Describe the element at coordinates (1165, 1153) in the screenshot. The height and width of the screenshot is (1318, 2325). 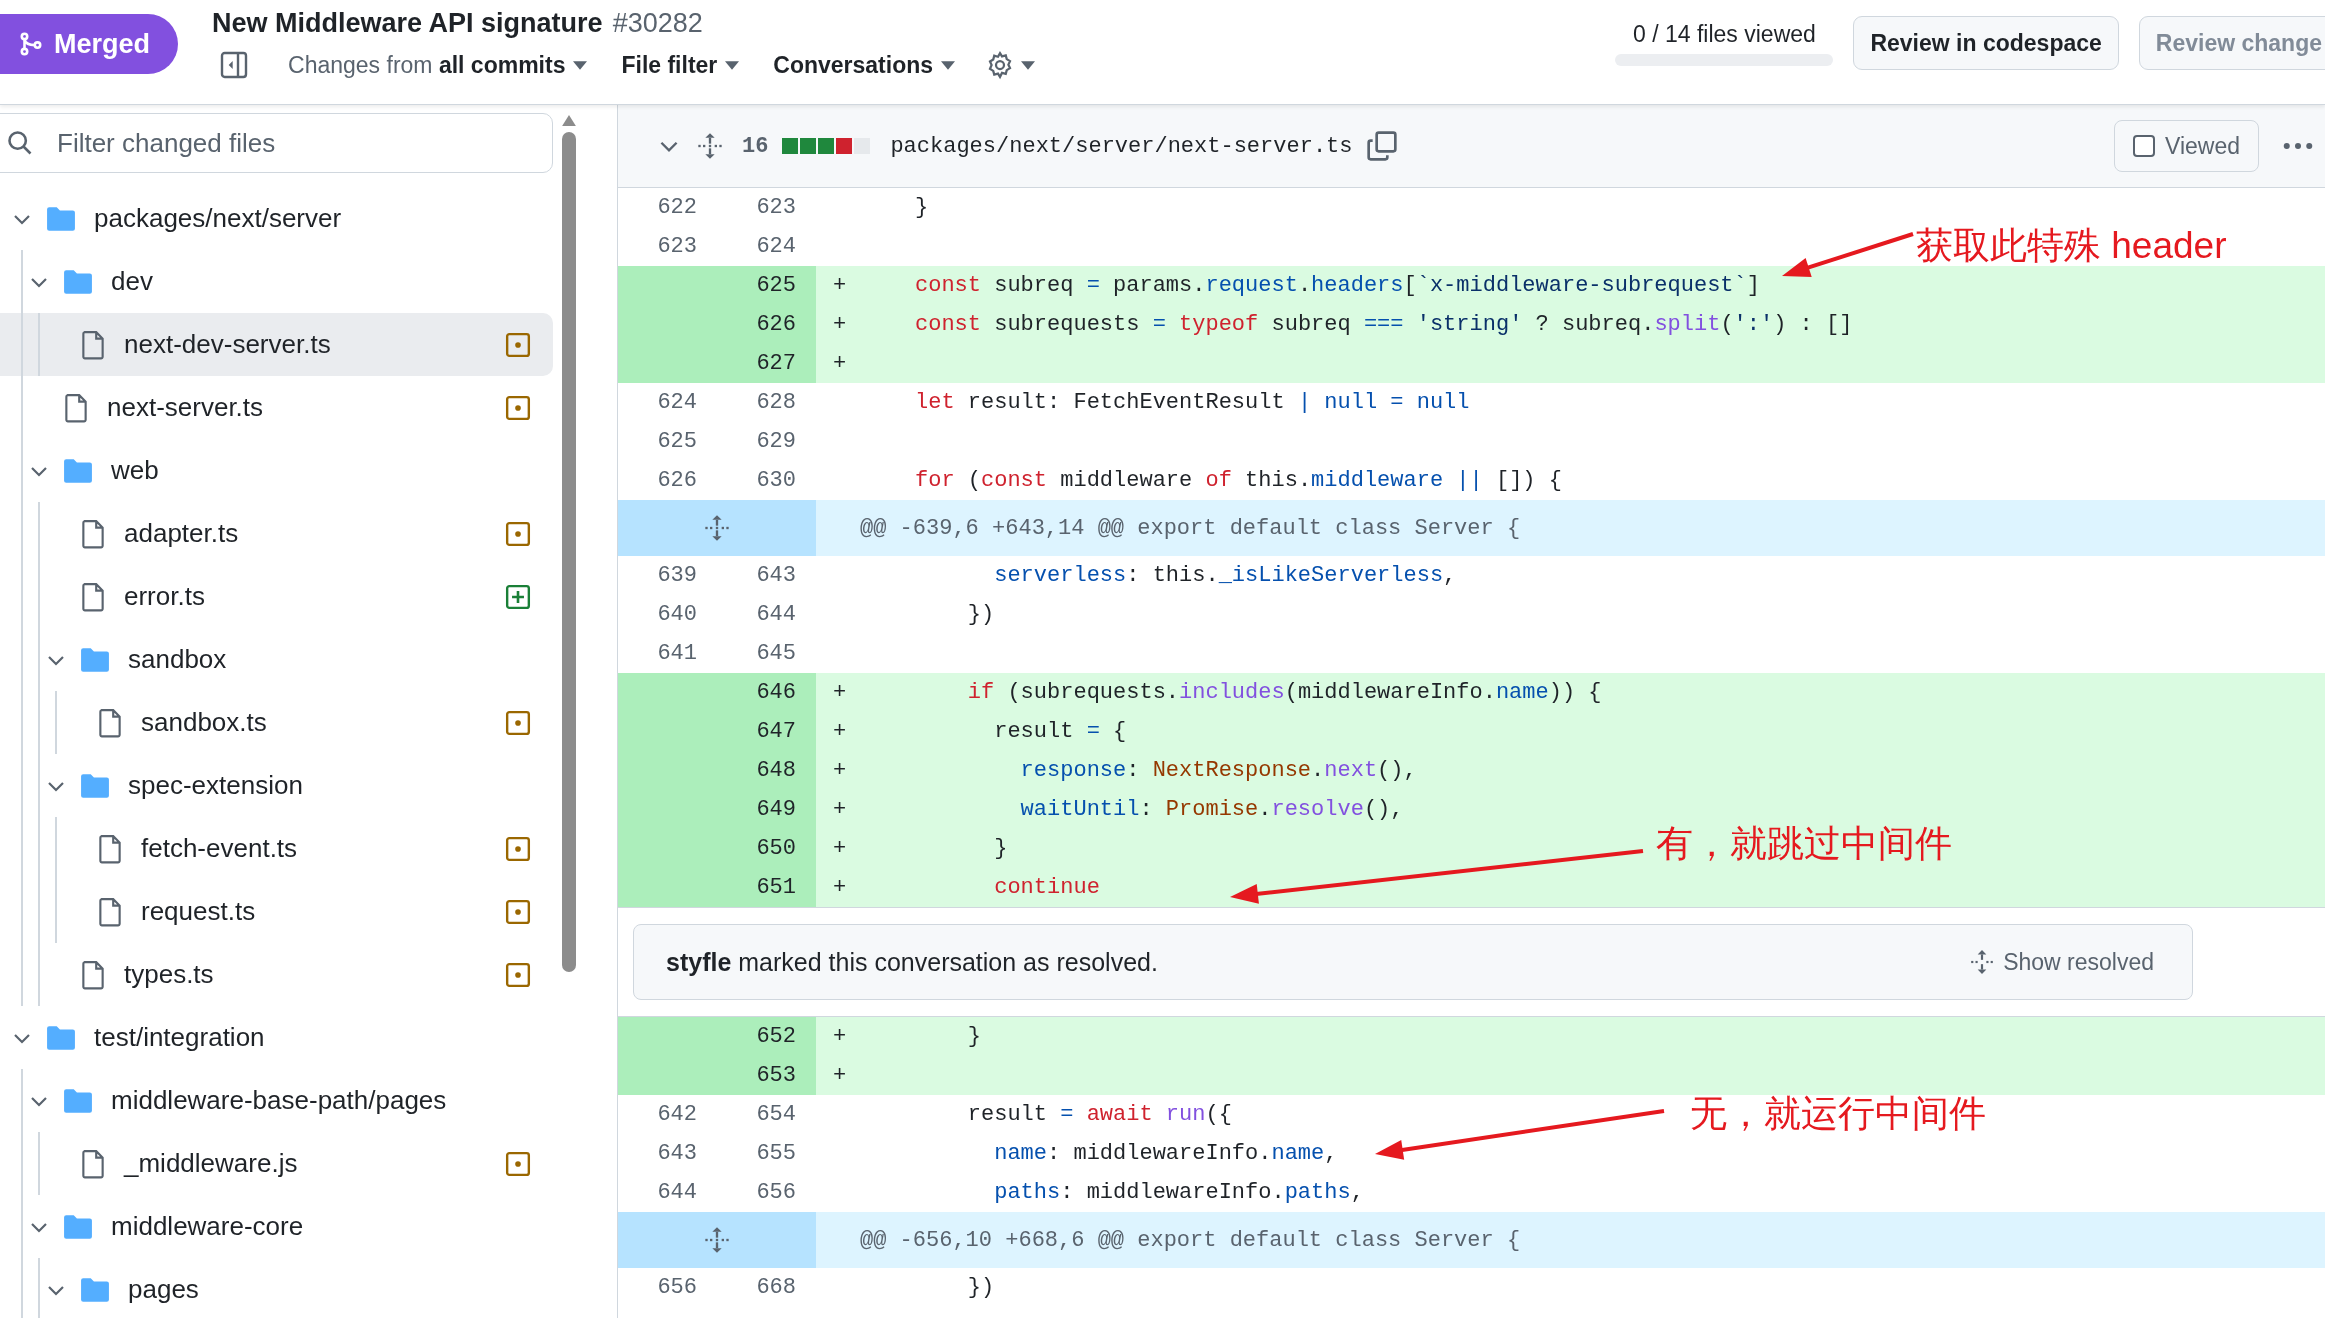
I see `code-line: name: middlewareInfo.name,` at that location.